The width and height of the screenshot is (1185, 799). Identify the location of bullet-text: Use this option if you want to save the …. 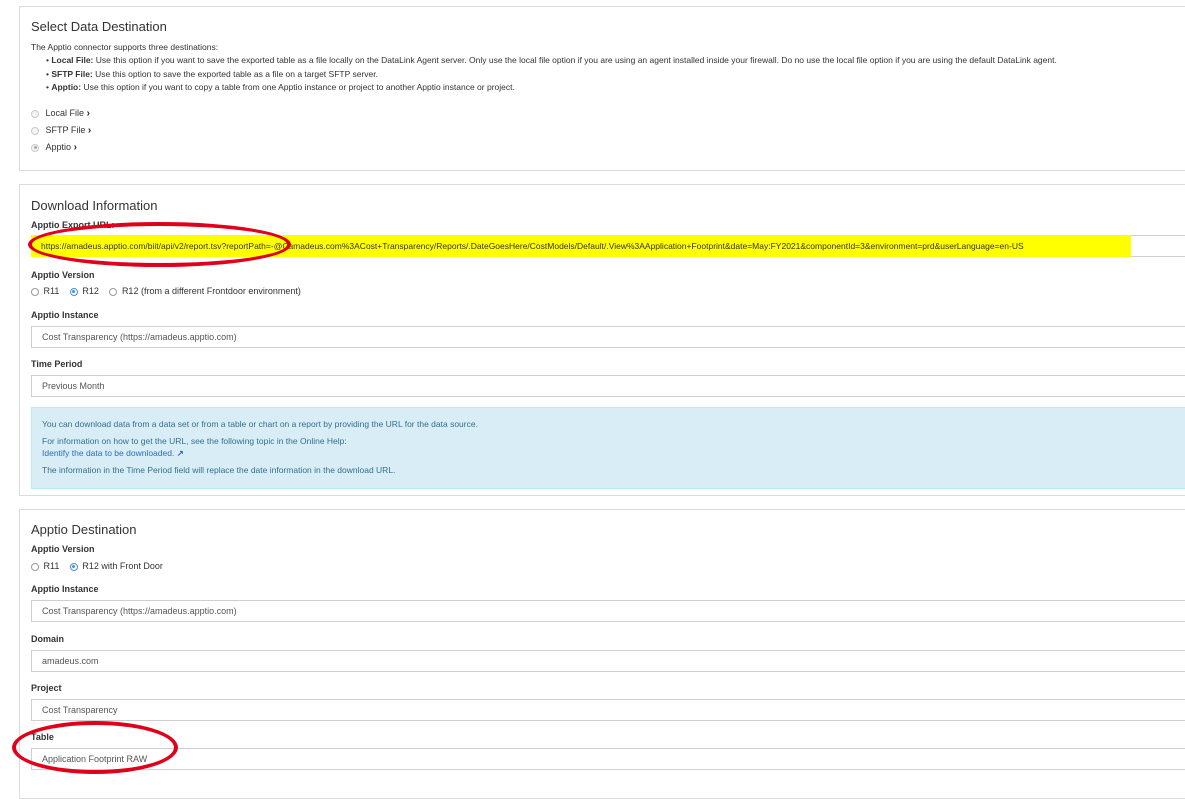
(575, 60).